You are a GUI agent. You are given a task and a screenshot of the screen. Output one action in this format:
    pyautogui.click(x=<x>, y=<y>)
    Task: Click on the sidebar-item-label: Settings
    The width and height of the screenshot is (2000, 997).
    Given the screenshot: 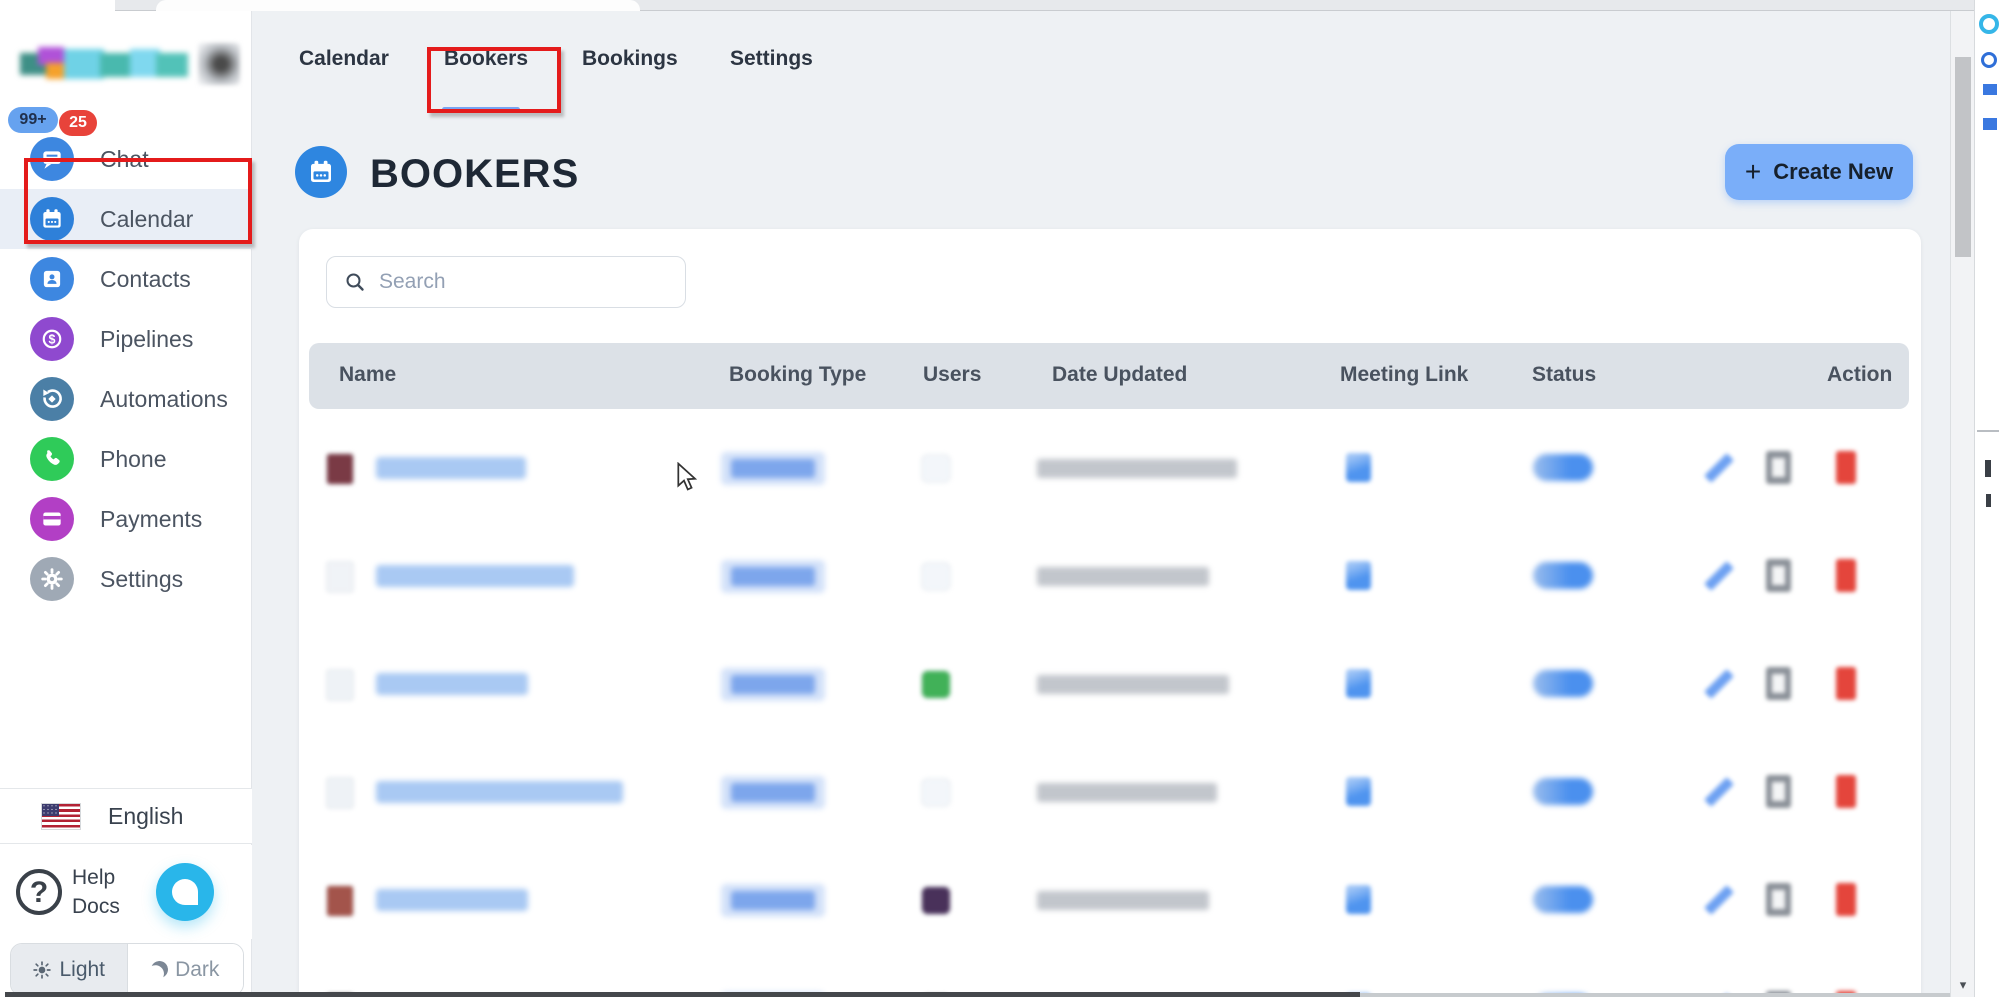 What is the action you would take?
    pyautogui.click(x=142, y=578)
    